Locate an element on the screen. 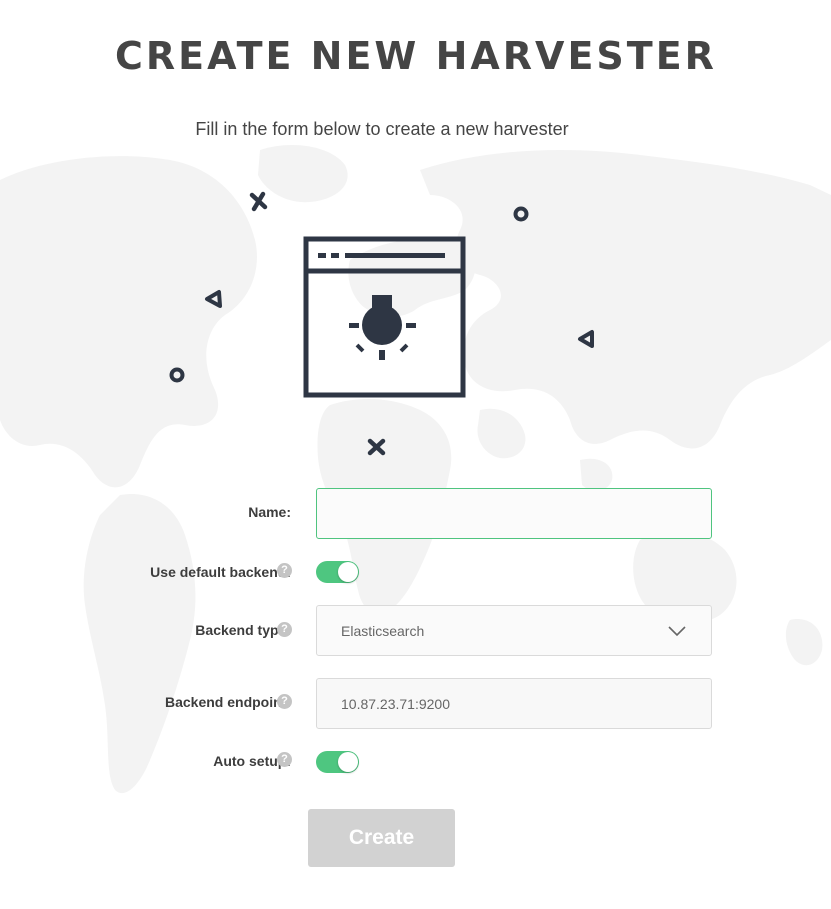  name-label: Name: is located at coordinates (269, 512).